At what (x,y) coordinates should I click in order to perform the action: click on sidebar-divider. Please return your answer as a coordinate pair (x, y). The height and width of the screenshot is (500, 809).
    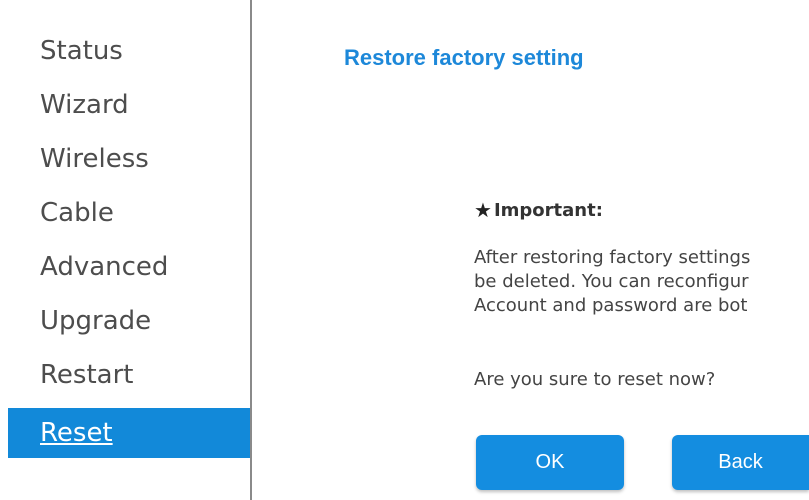
    Looking at the image, I should click on (251, 250).